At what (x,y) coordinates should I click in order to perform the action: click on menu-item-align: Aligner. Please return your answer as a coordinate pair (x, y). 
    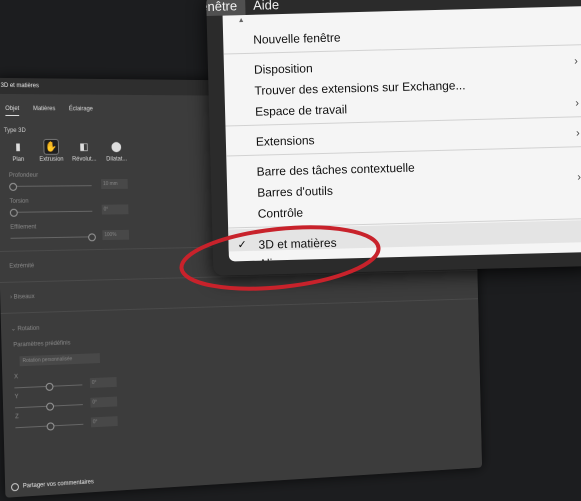
    Looking at the image, I should click on (278, 258).